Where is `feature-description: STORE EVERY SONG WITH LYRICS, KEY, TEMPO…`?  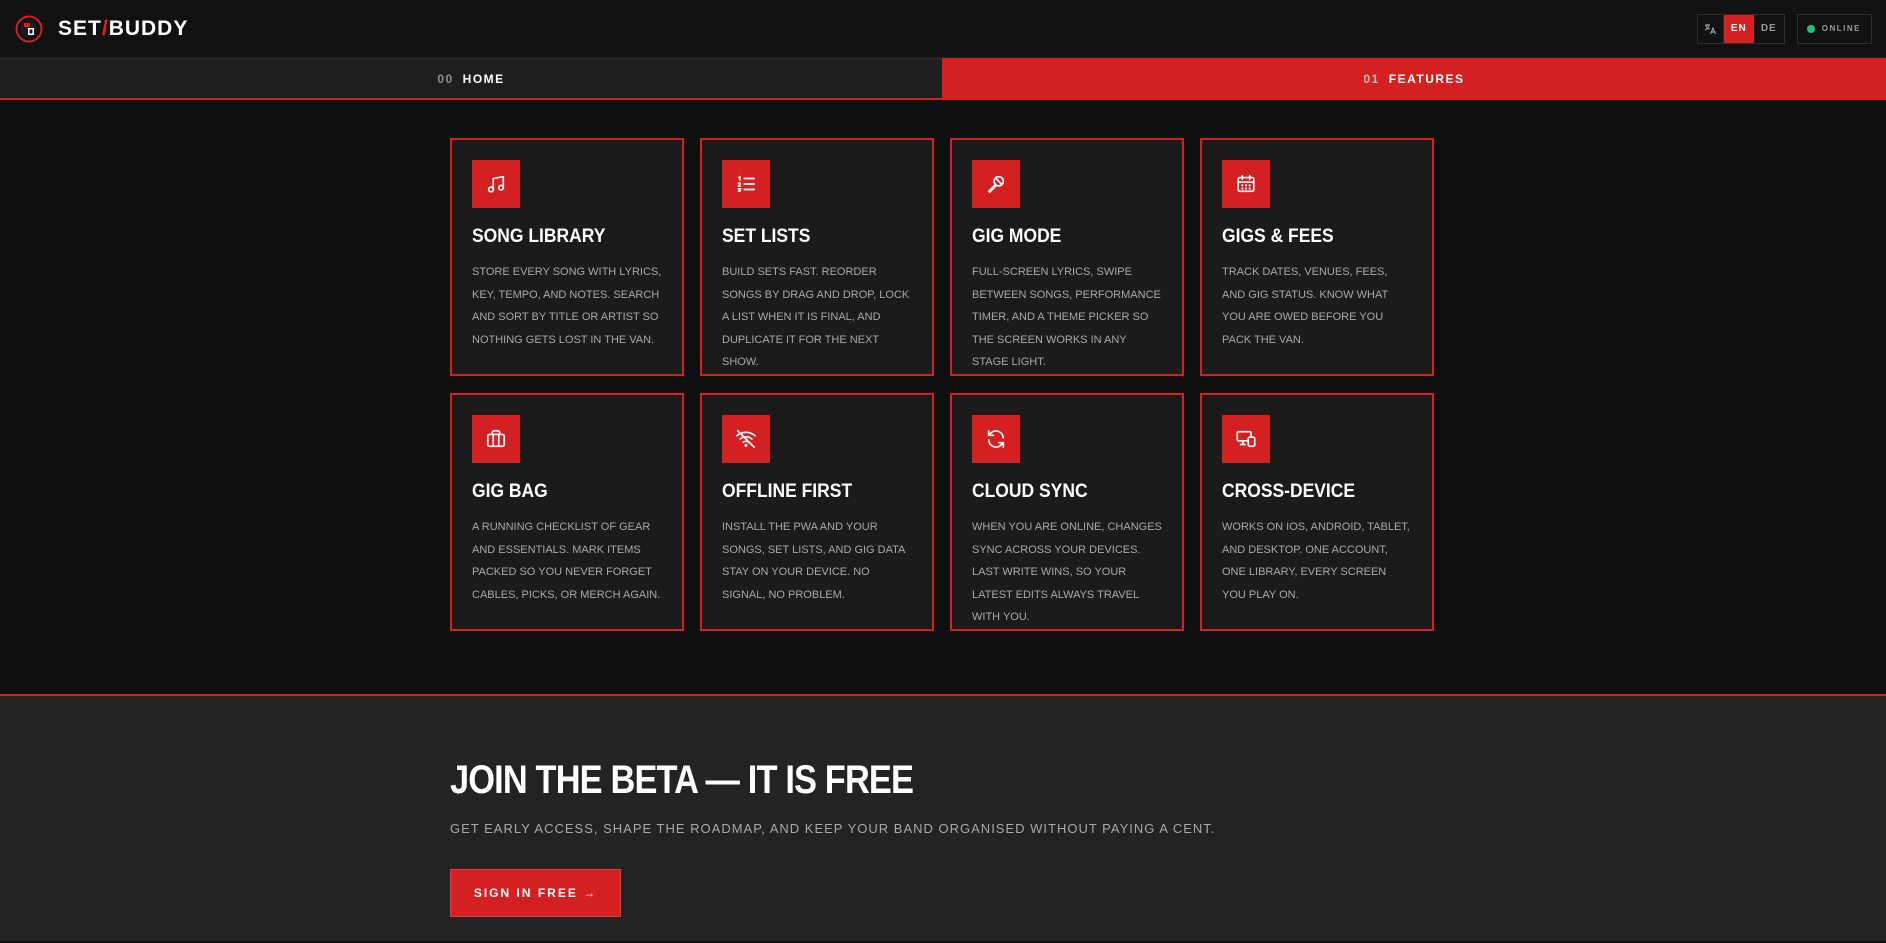
feature-description: STORE EVERY SONG WITH LYRICS, KEY, TEMPO… is located at coordinates (567, 306).